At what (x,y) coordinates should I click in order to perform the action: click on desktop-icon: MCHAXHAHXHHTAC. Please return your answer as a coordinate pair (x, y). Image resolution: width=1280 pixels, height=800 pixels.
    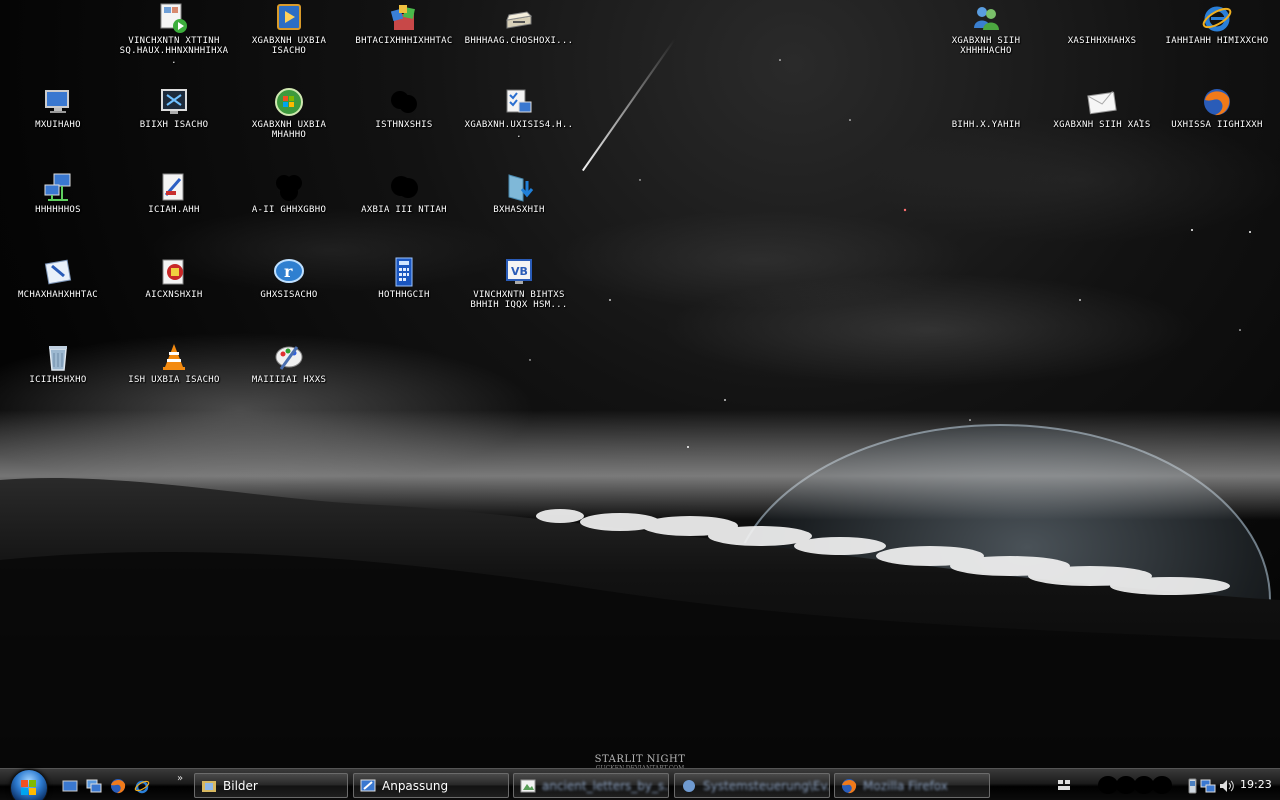
    Looking at the image, I should click on (58, 296).